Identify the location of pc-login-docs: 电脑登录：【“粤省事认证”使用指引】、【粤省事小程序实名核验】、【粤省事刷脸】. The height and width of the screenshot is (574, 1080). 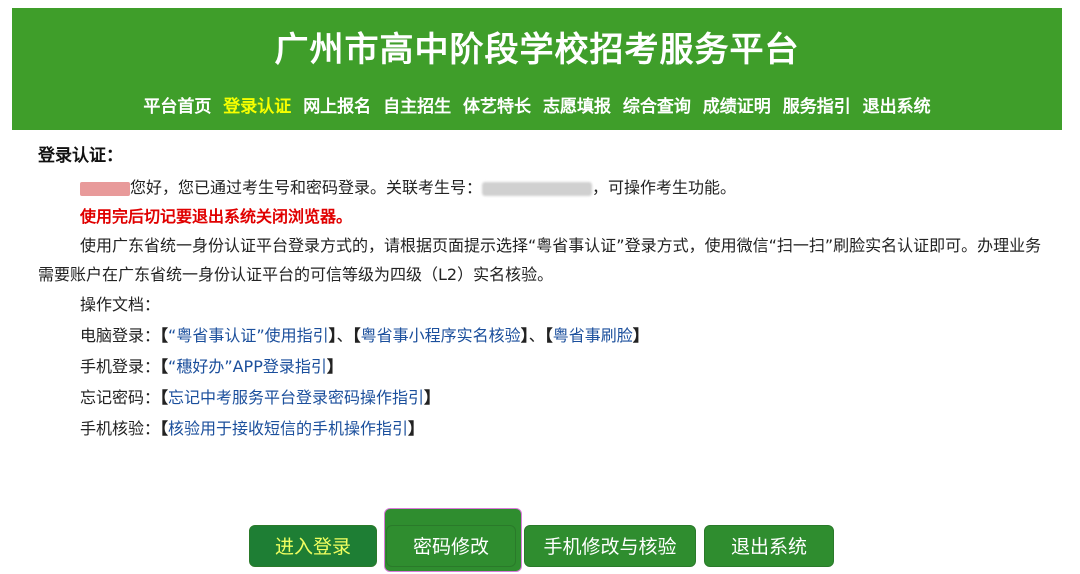
(364, 335).